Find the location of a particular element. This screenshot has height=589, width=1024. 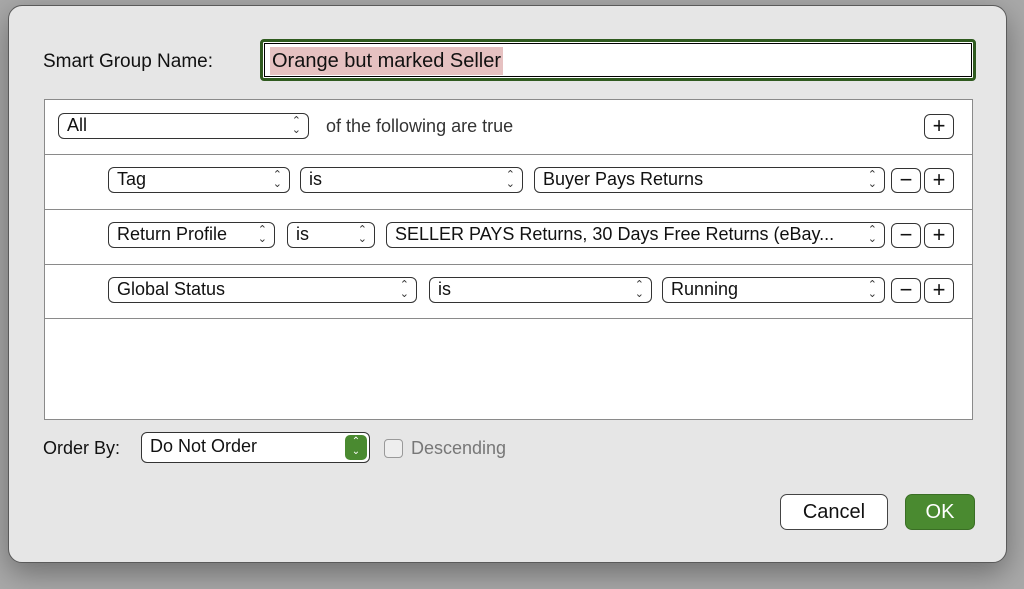

order-by-value: Do Not Order is located at coordinates (204, 446).